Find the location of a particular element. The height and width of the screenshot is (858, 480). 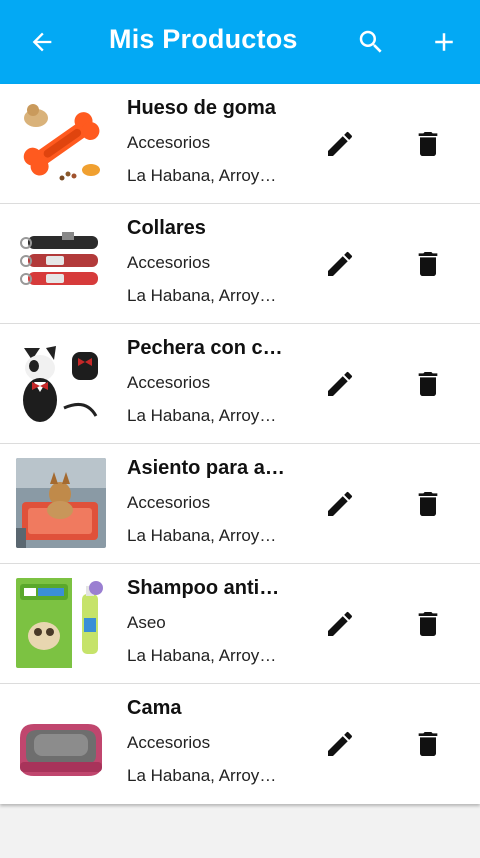

add-product-button is located at coordinates (442, 42).